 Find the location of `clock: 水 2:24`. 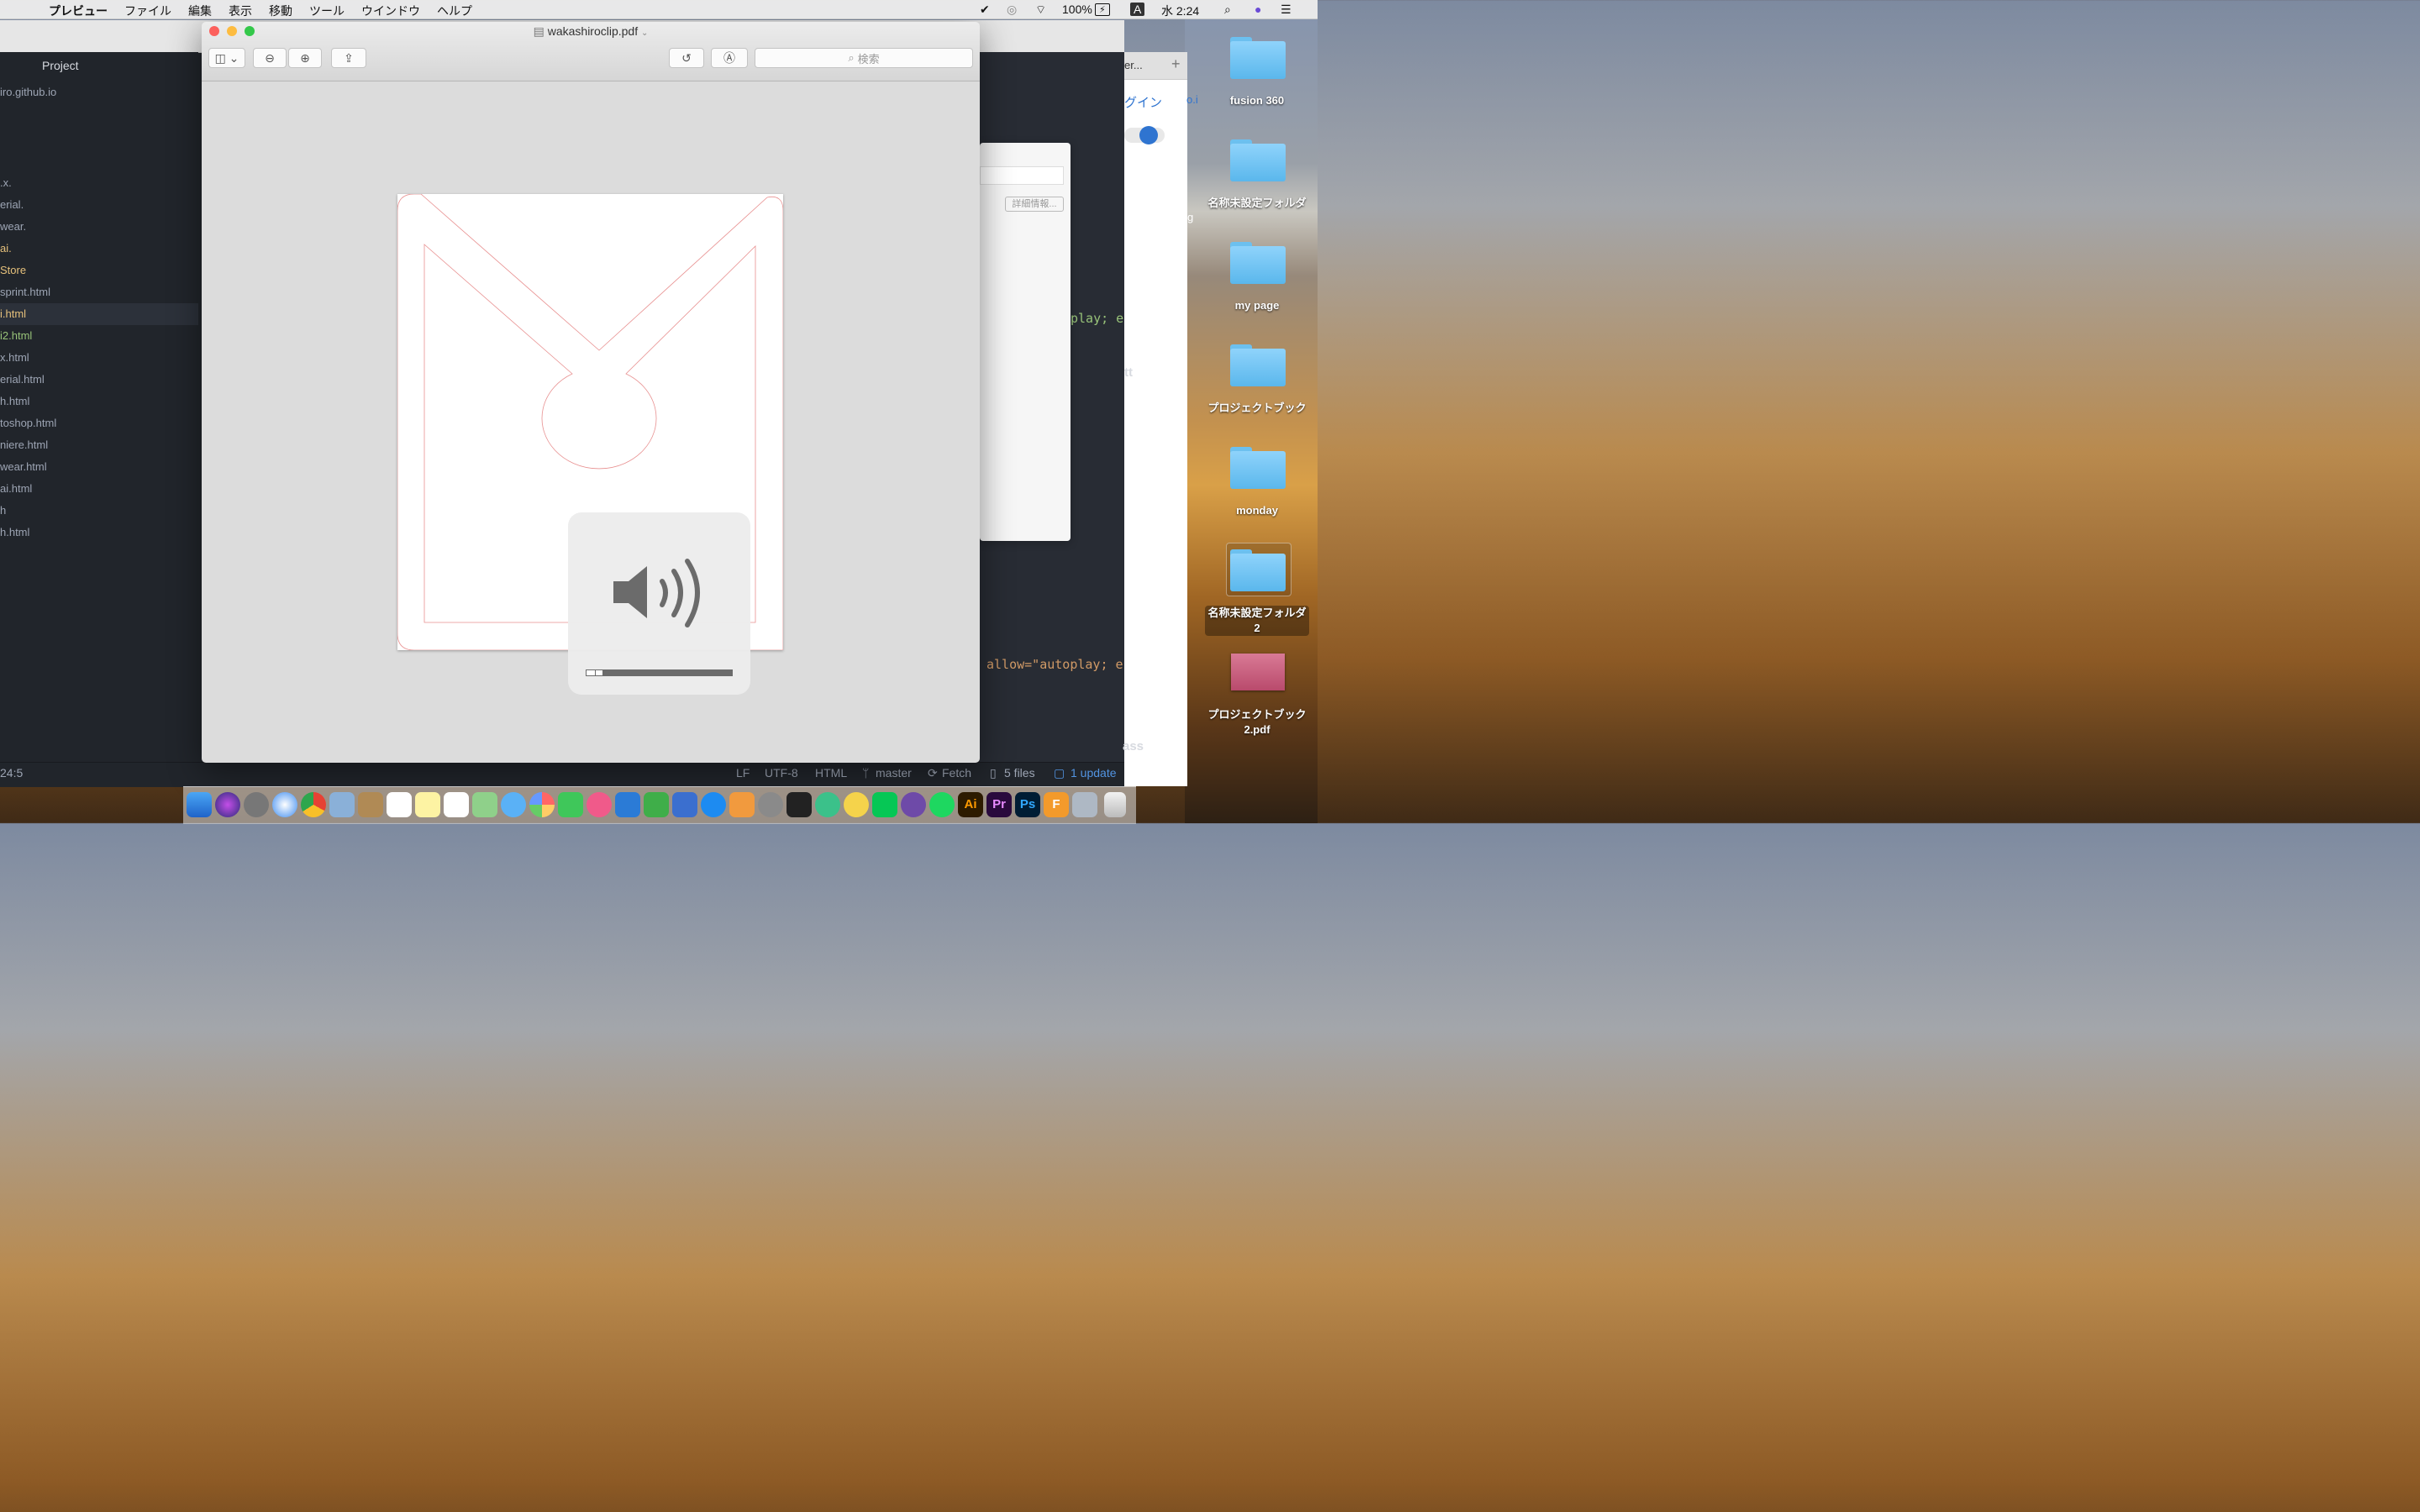

clock: 水 2:24 is located at coordinates (1180, 11).